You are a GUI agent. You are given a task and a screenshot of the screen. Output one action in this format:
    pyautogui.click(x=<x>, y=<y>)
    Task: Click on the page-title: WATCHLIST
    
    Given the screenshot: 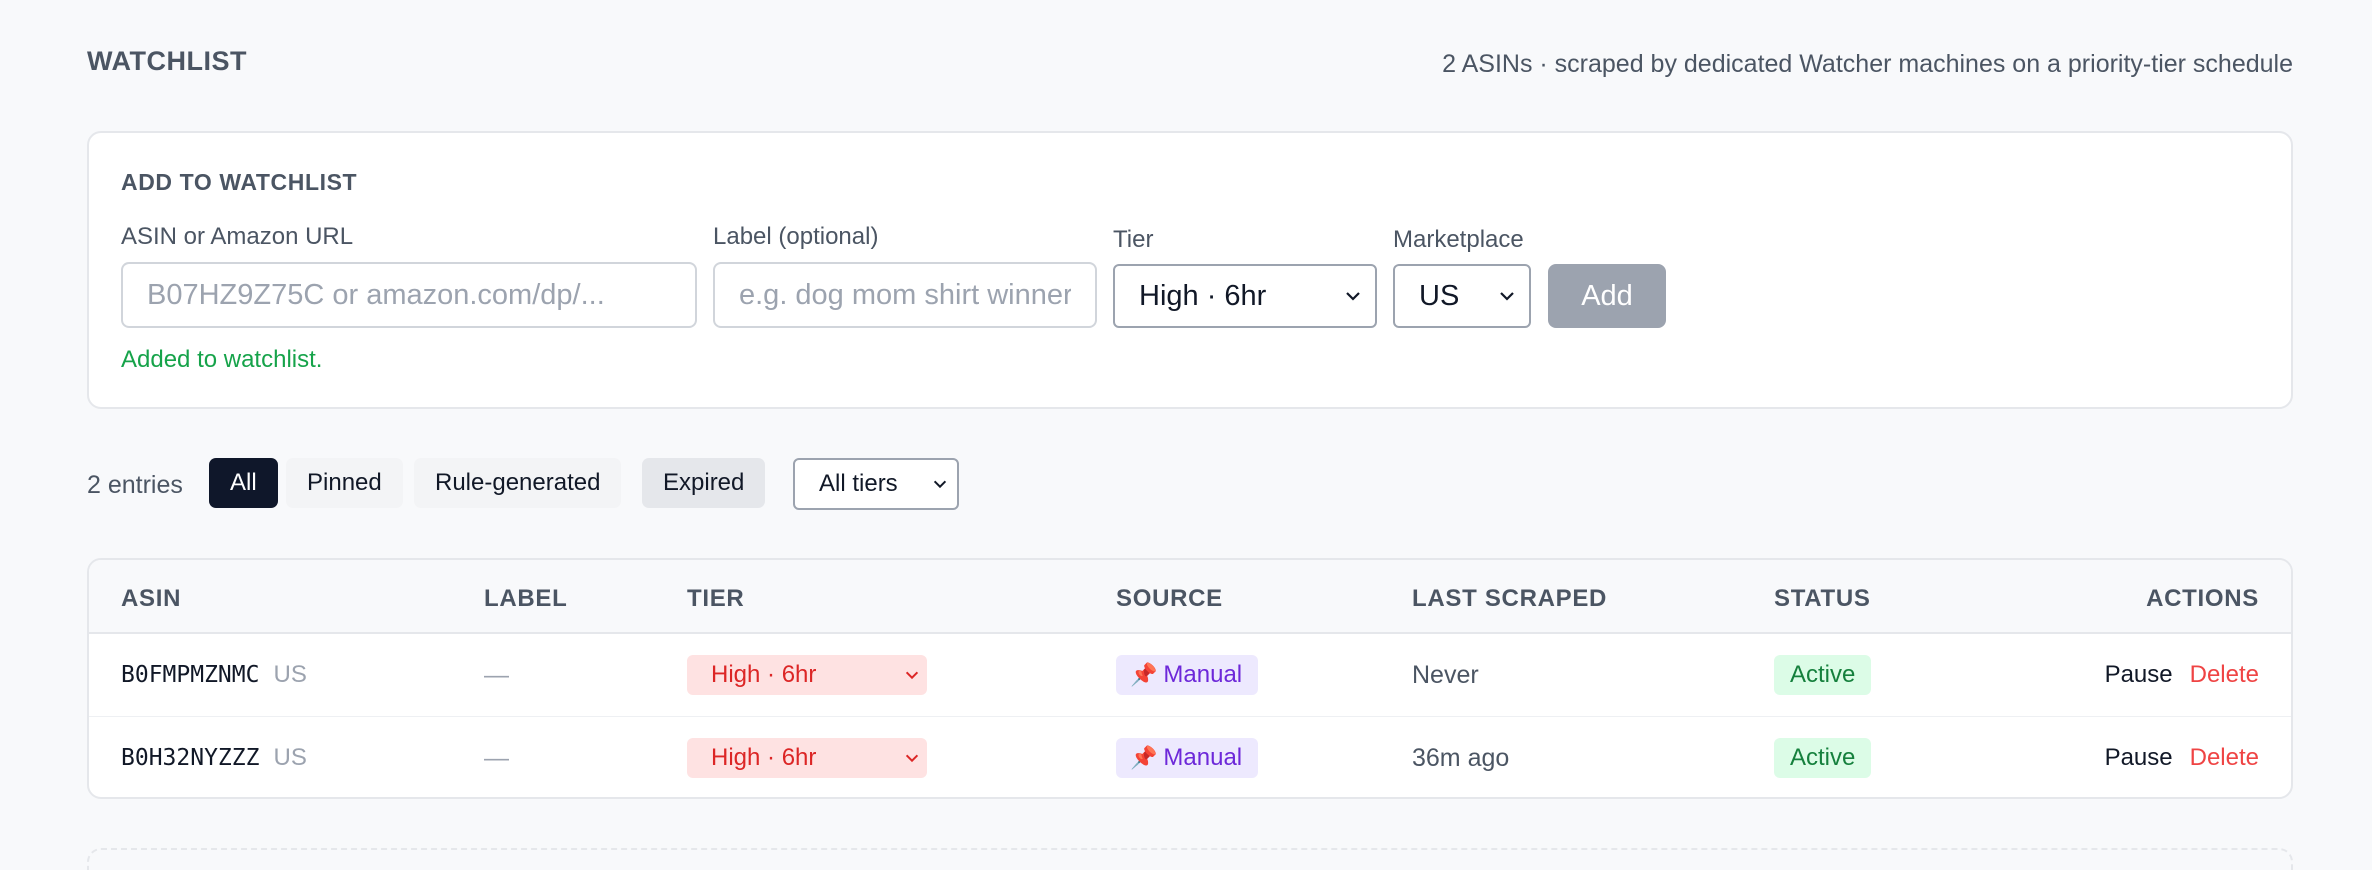 What is the action you would take?
    pyautogui.click(x=167, y=61)
    